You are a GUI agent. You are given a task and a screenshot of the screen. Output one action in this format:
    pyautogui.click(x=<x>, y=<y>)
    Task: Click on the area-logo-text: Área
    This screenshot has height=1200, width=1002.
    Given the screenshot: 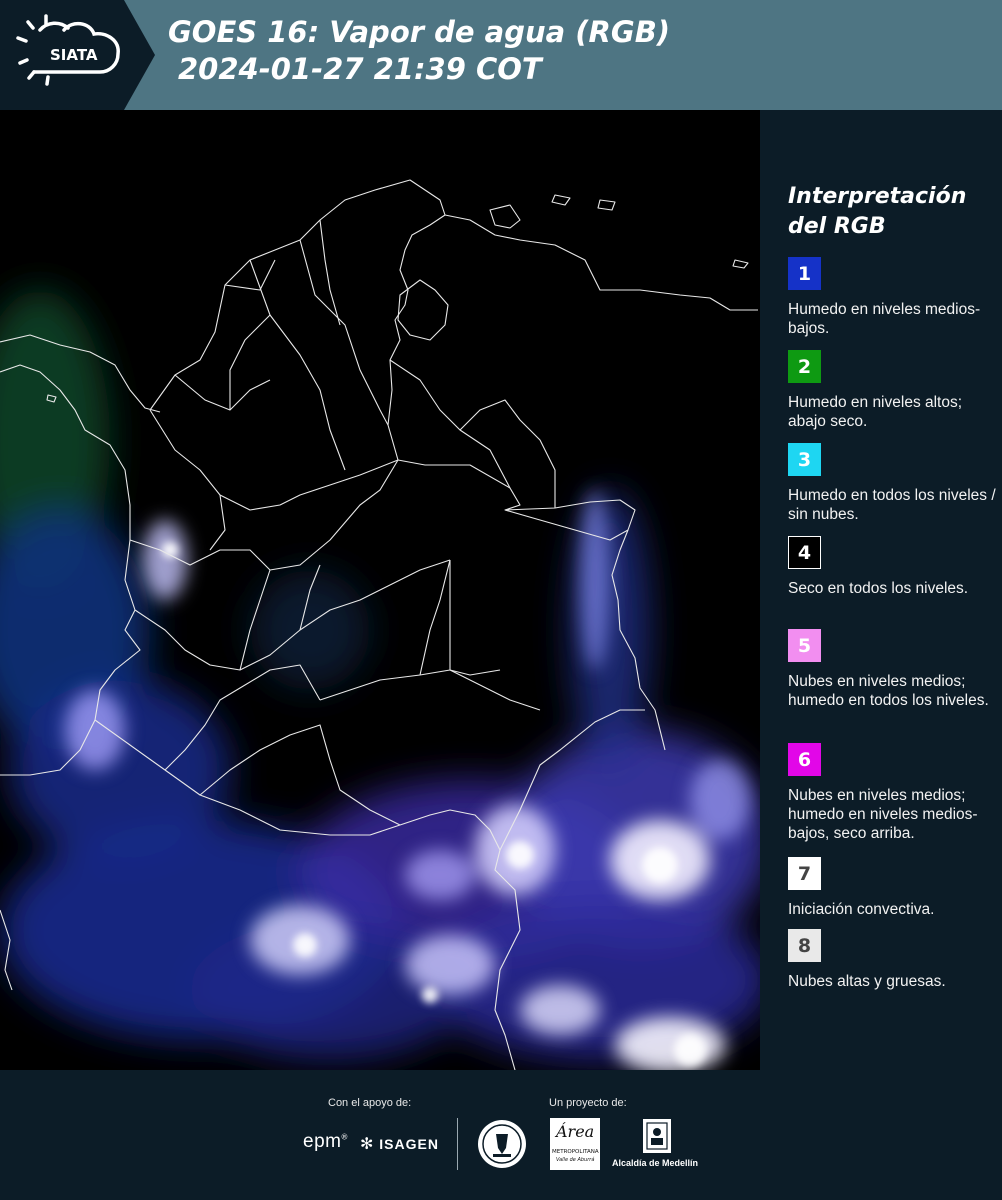 What is the action you would take?
    pyautogui.click(x=575, y=1131)
    